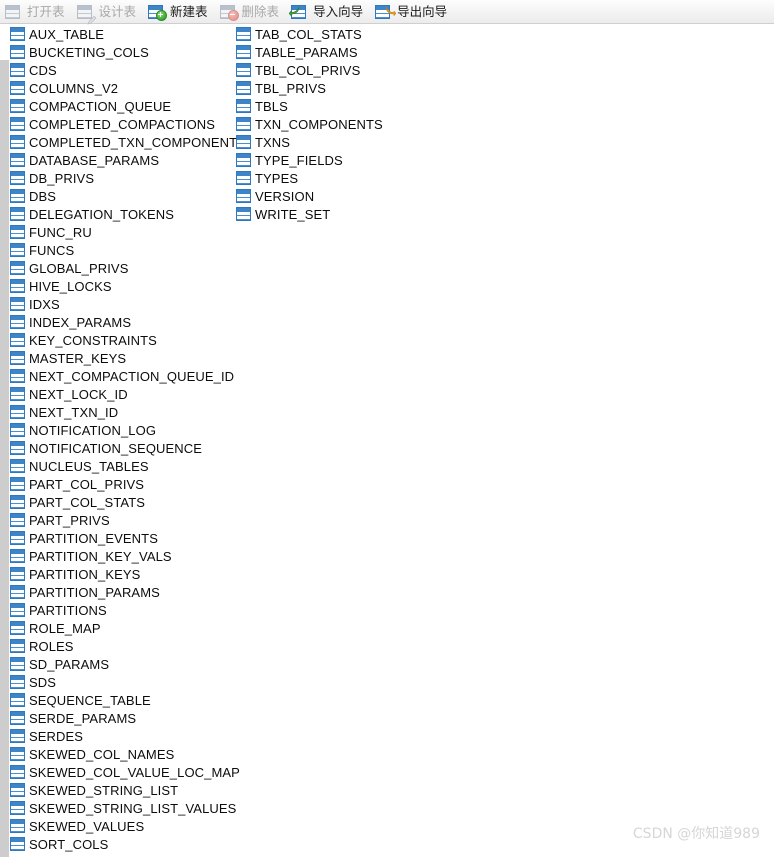 The height and width of the screenshot is (857, 774). What do you see at coordinates (162, 15) in the screenshot?
I see `plus-badge-icon` at bounding box center [162, 15].